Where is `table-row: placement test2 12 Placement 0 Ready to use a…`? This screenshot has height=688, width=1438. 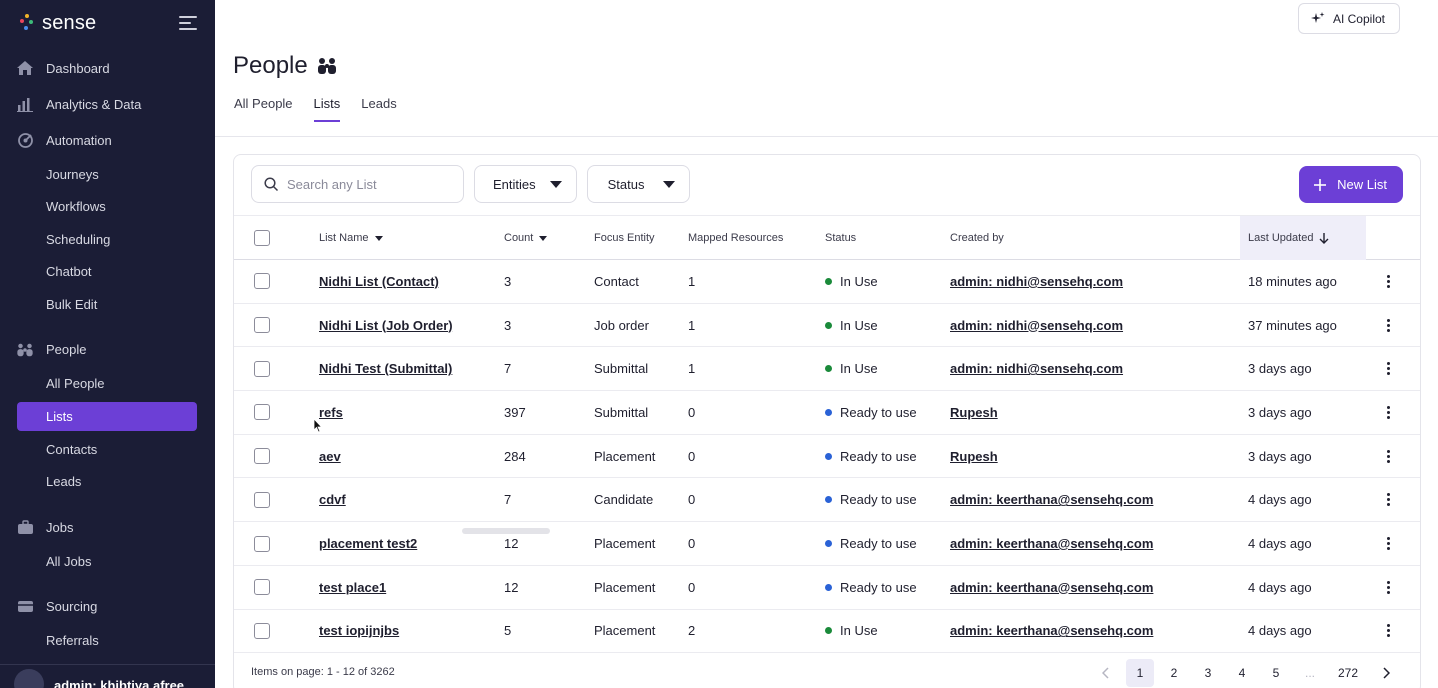
table-row: placement test2 12 Placement 0 Ready to use a… is located at coordinates (827, 544).